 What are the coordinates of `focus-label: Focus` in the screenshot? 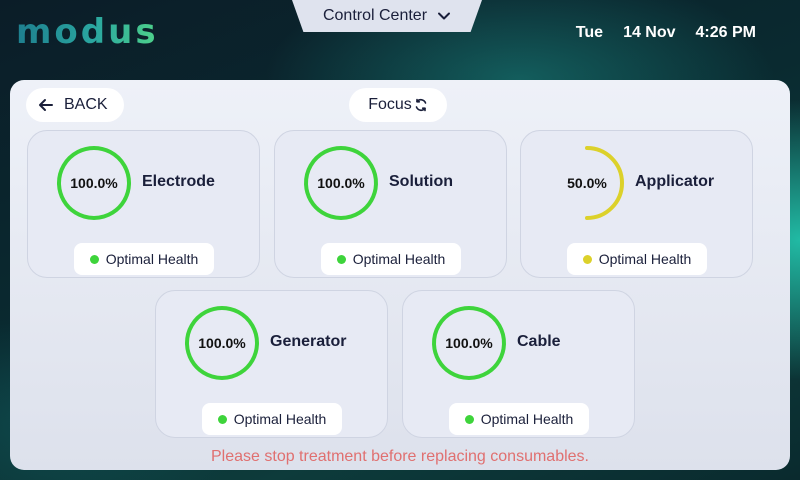 It's located at (390, 104).